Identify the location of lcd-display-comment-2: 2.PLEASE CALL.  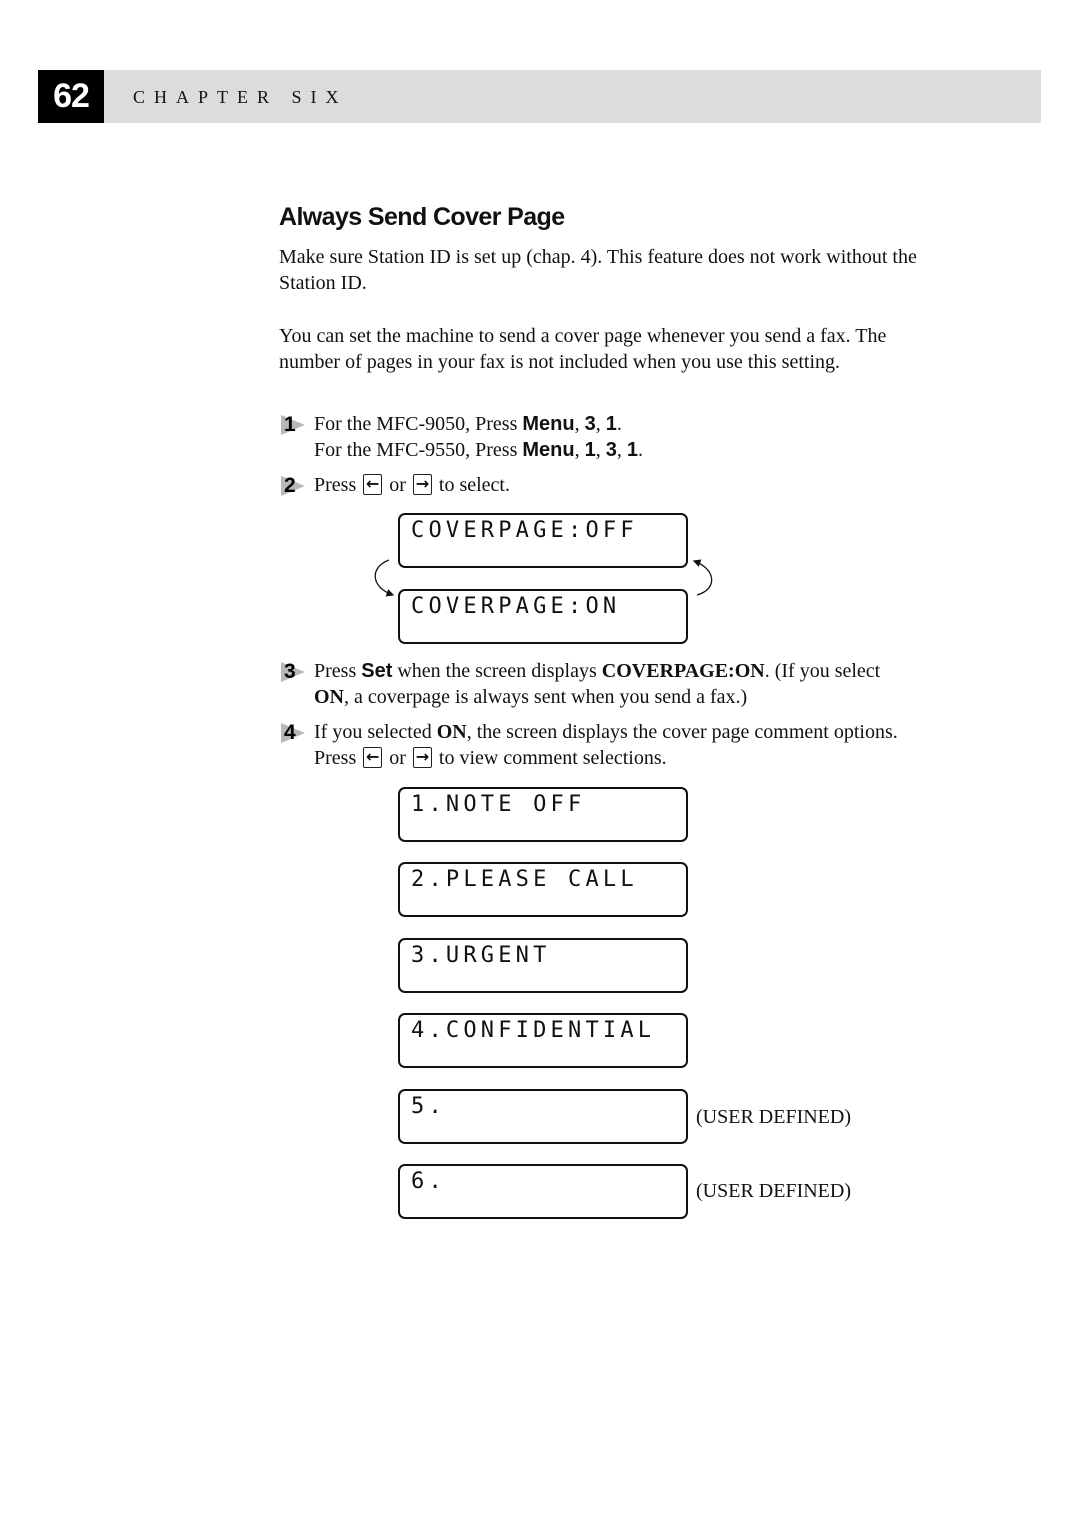
(543, 889).